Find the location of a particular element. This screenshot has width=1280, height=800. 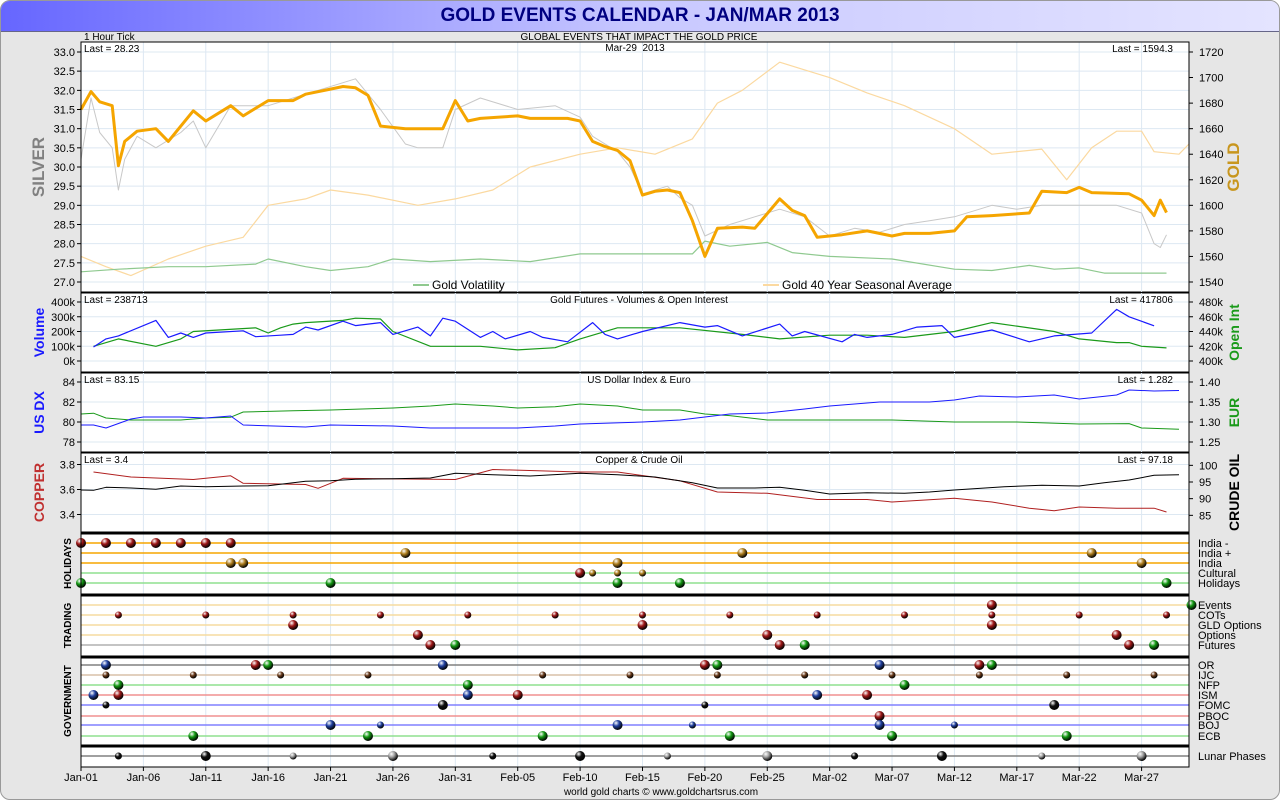

x-tick-label: Mar-17 is located at coordinates (1016, 778).